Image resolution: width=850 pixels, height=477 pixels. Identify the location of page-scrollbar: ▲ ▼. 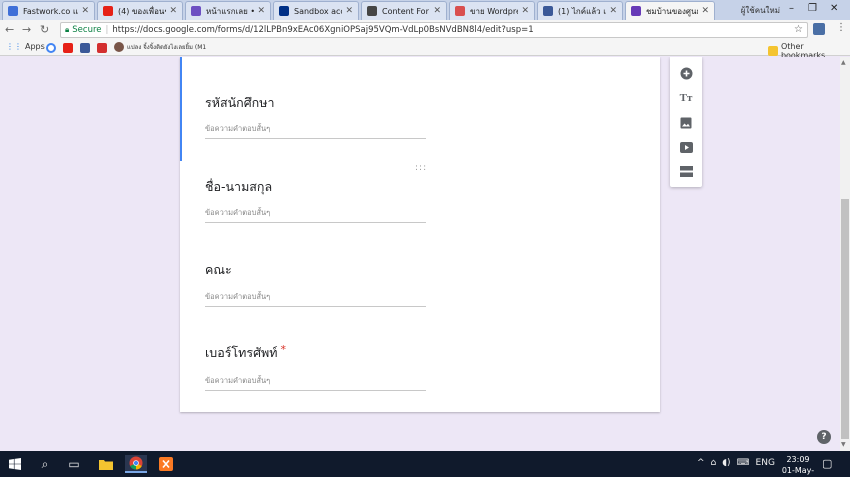
(845, 254).